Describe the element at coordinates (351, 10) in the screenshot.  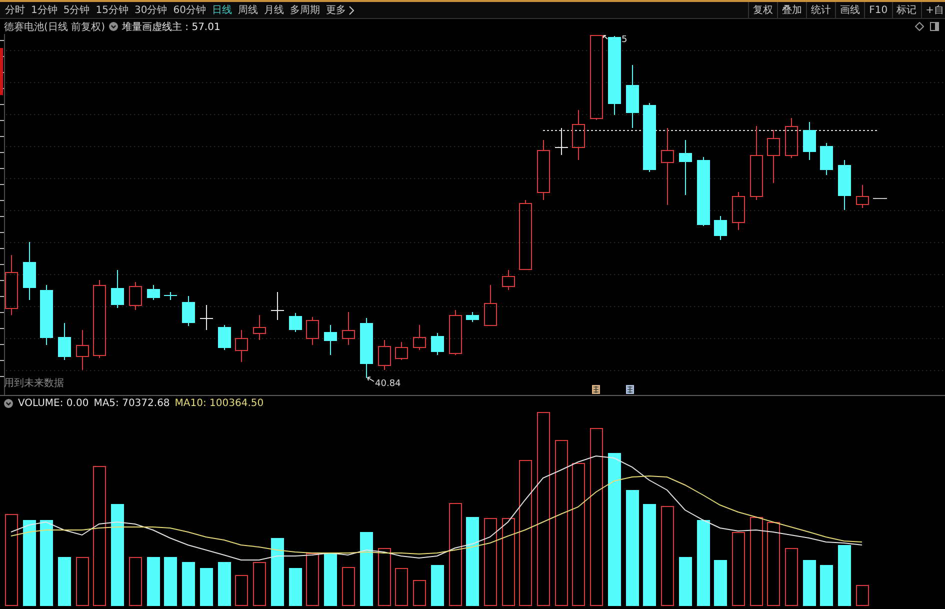
I see `chevron-icon` at that location.